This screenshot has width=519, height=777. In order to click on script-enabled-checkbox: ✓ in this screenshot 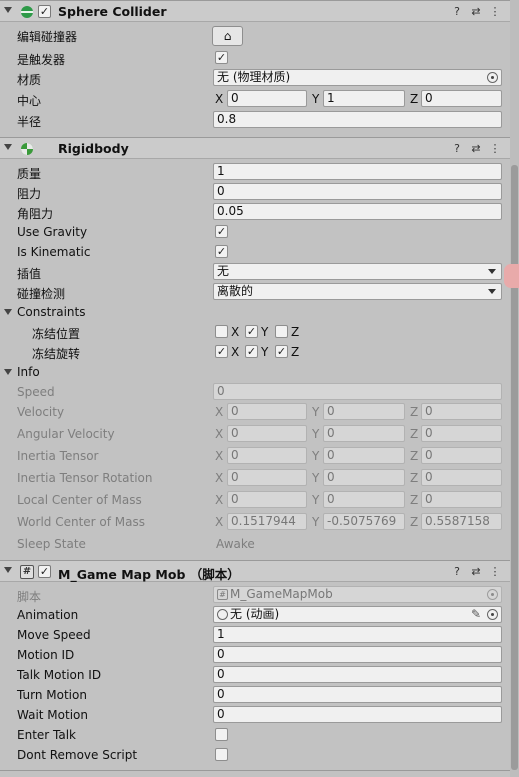, I will do `click(44, 571)`.